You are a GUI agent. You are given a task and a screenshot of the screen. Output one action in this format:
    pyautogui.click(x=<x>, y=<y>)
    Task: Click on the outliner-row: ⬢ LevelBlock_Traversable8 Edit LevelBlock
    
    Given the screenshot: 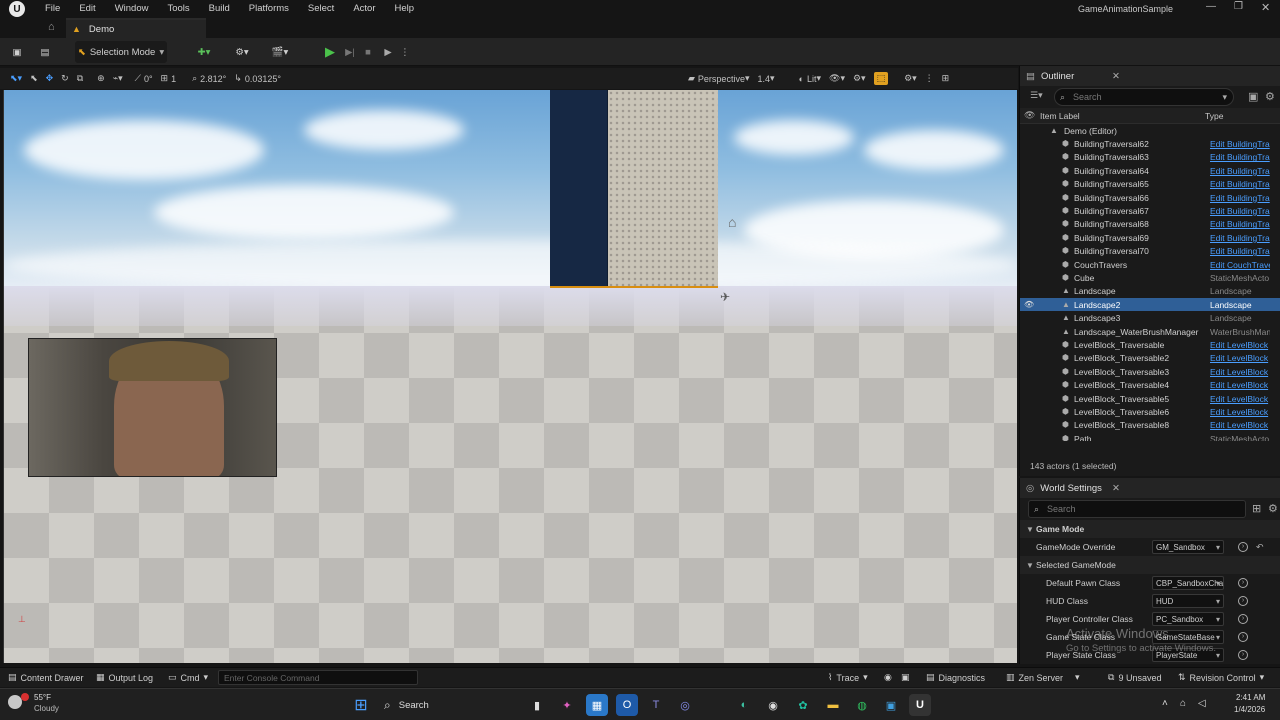 What is the action you would take?
    pyautogui.click(x=1150, y=425)
    